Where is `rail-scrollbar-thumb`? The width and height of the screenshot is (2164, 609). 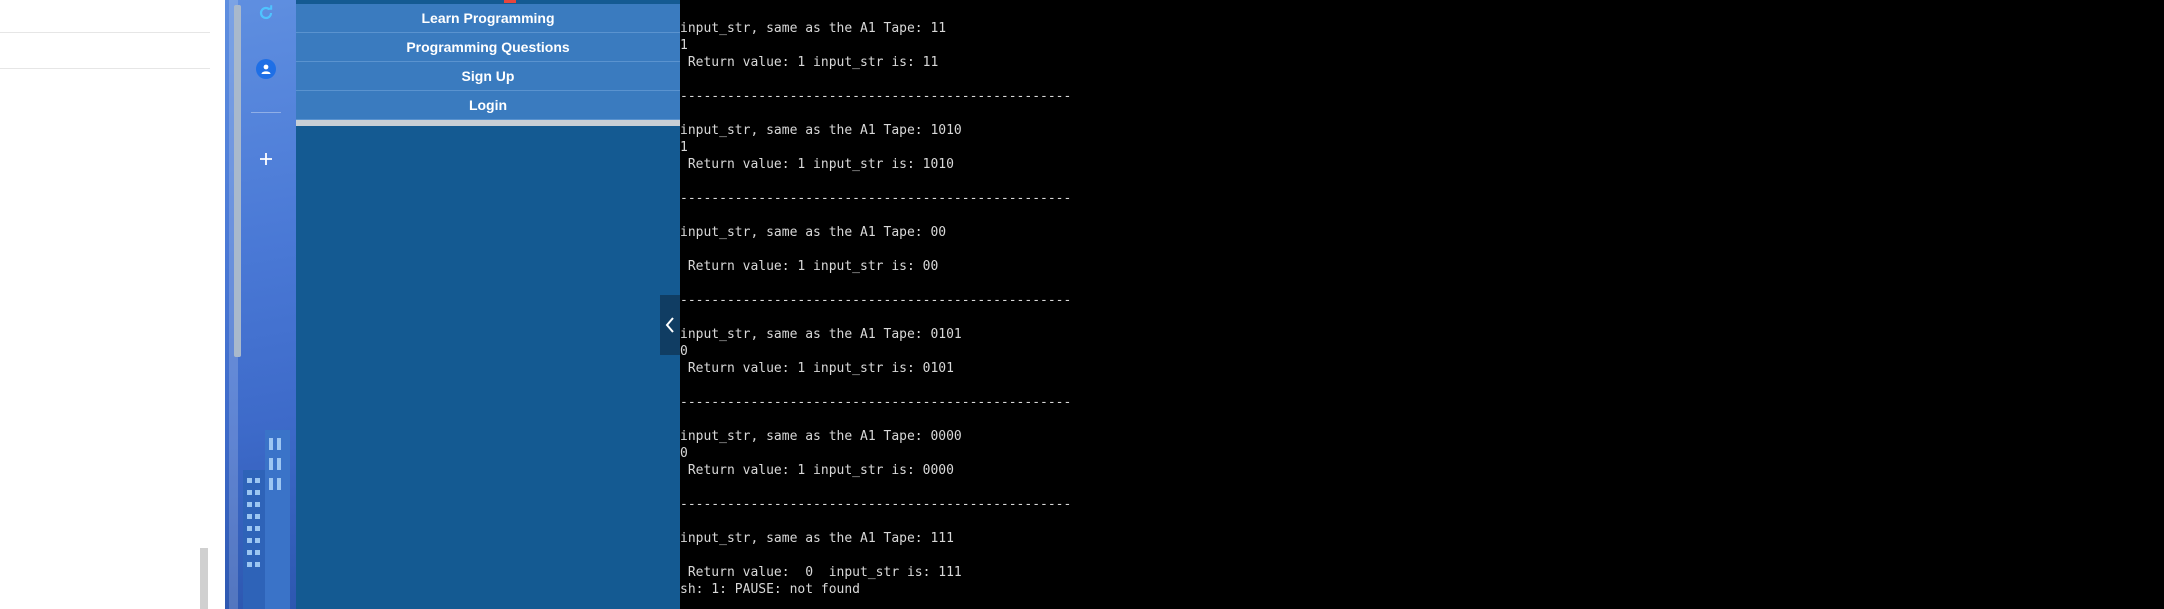
rail-scrollbar-thumb is located at coordinates (237, 181).